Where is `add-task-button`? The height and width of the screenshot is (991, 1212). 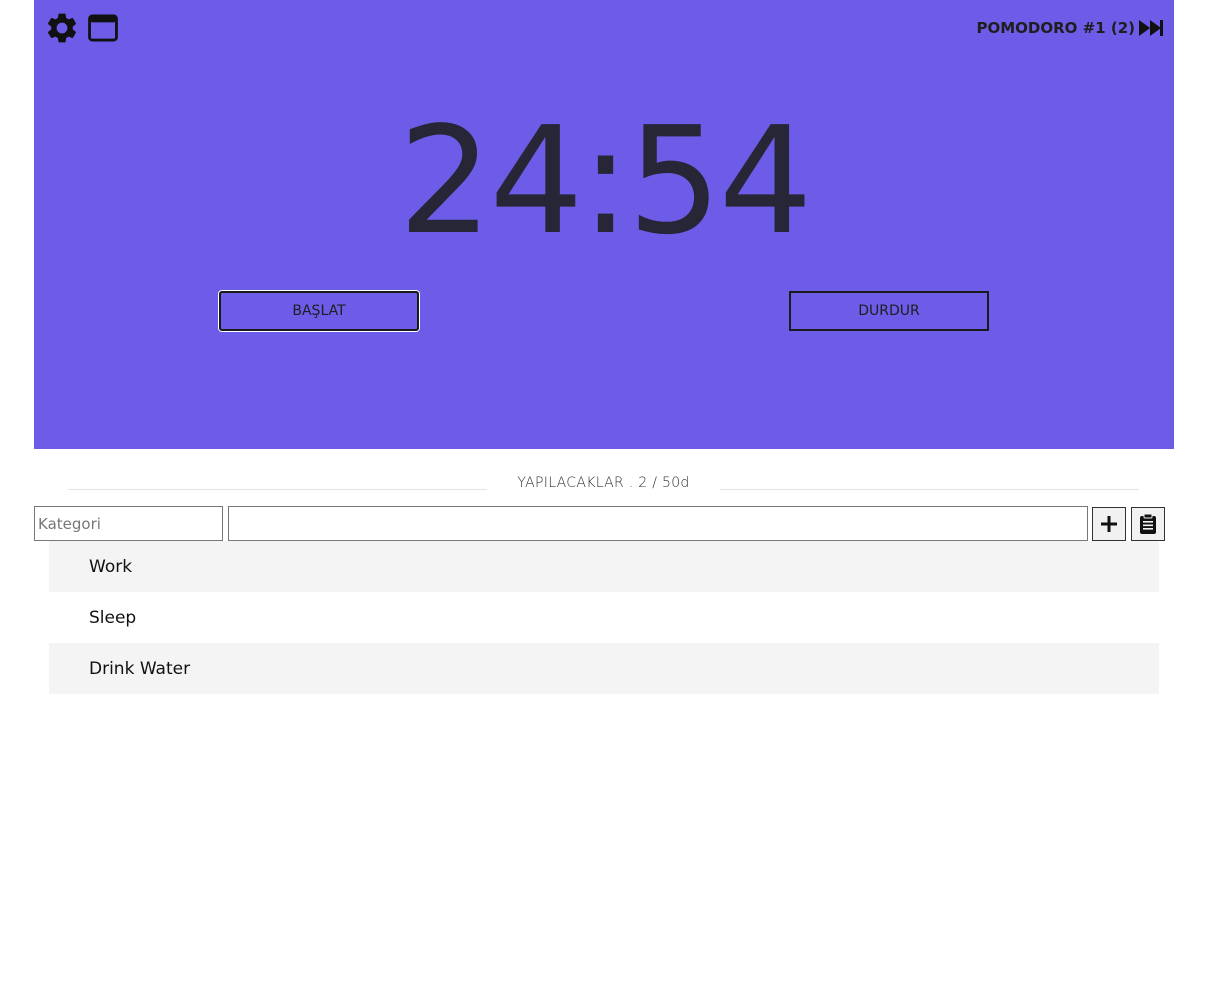 add-task-button is located at coordinates (1109, 524).